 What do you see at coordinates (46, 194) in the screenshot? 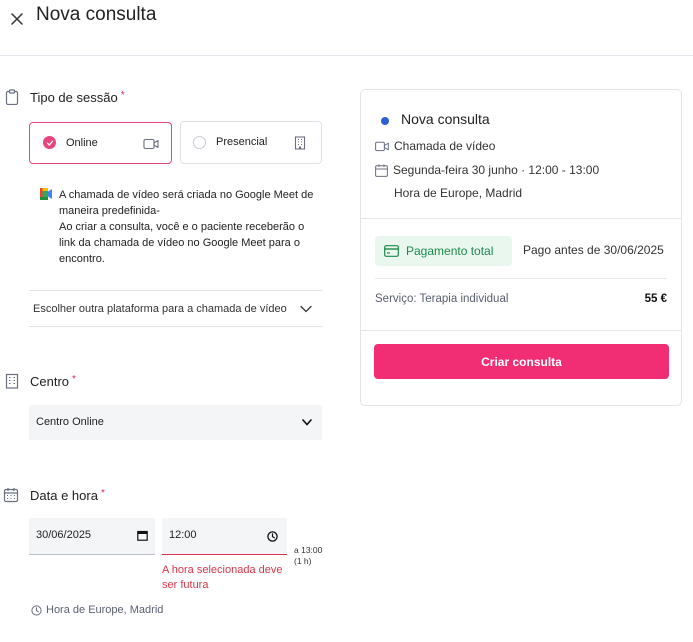
I see `google-meet-icon` at bounding box center [46, 194].